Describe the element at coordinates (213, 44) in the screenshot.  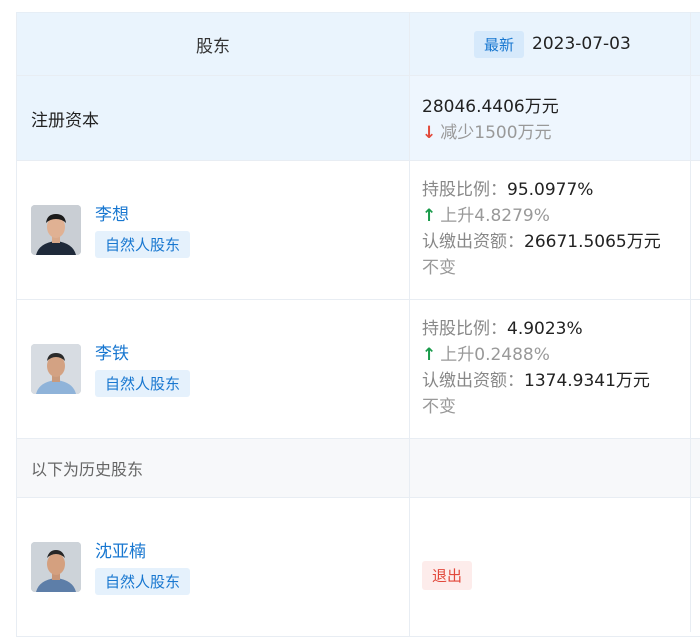
I see `shareholder-column-header: 股东` at that location.